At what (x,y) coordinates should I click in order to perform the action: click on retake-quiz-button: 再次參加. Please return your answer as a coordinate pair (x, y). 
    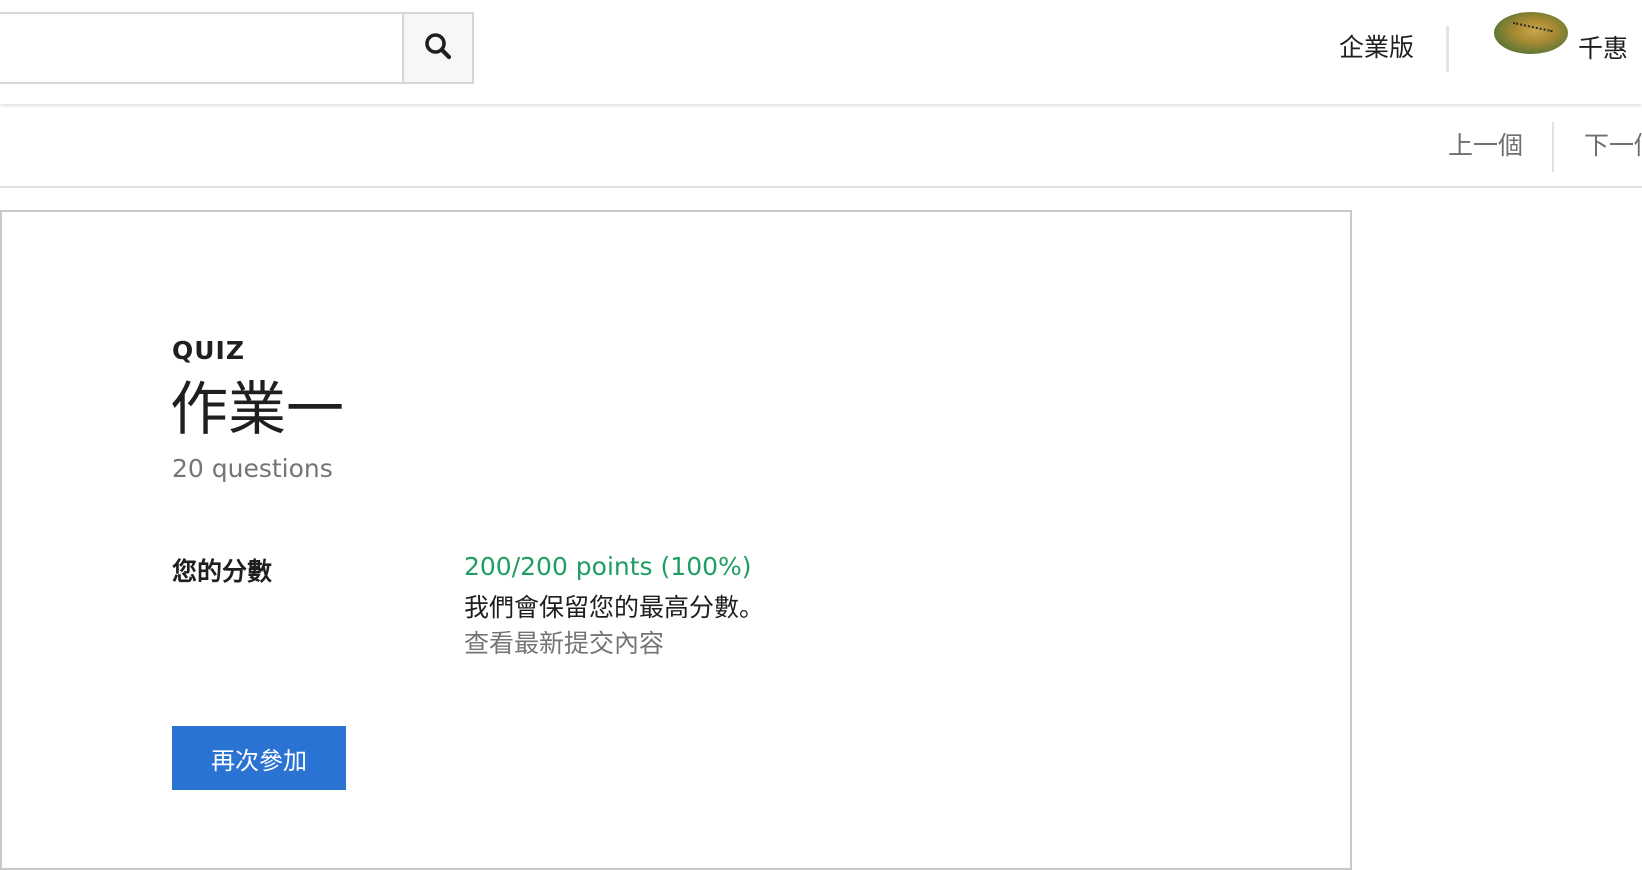
    Looking at the image, I should click on (259, 758).